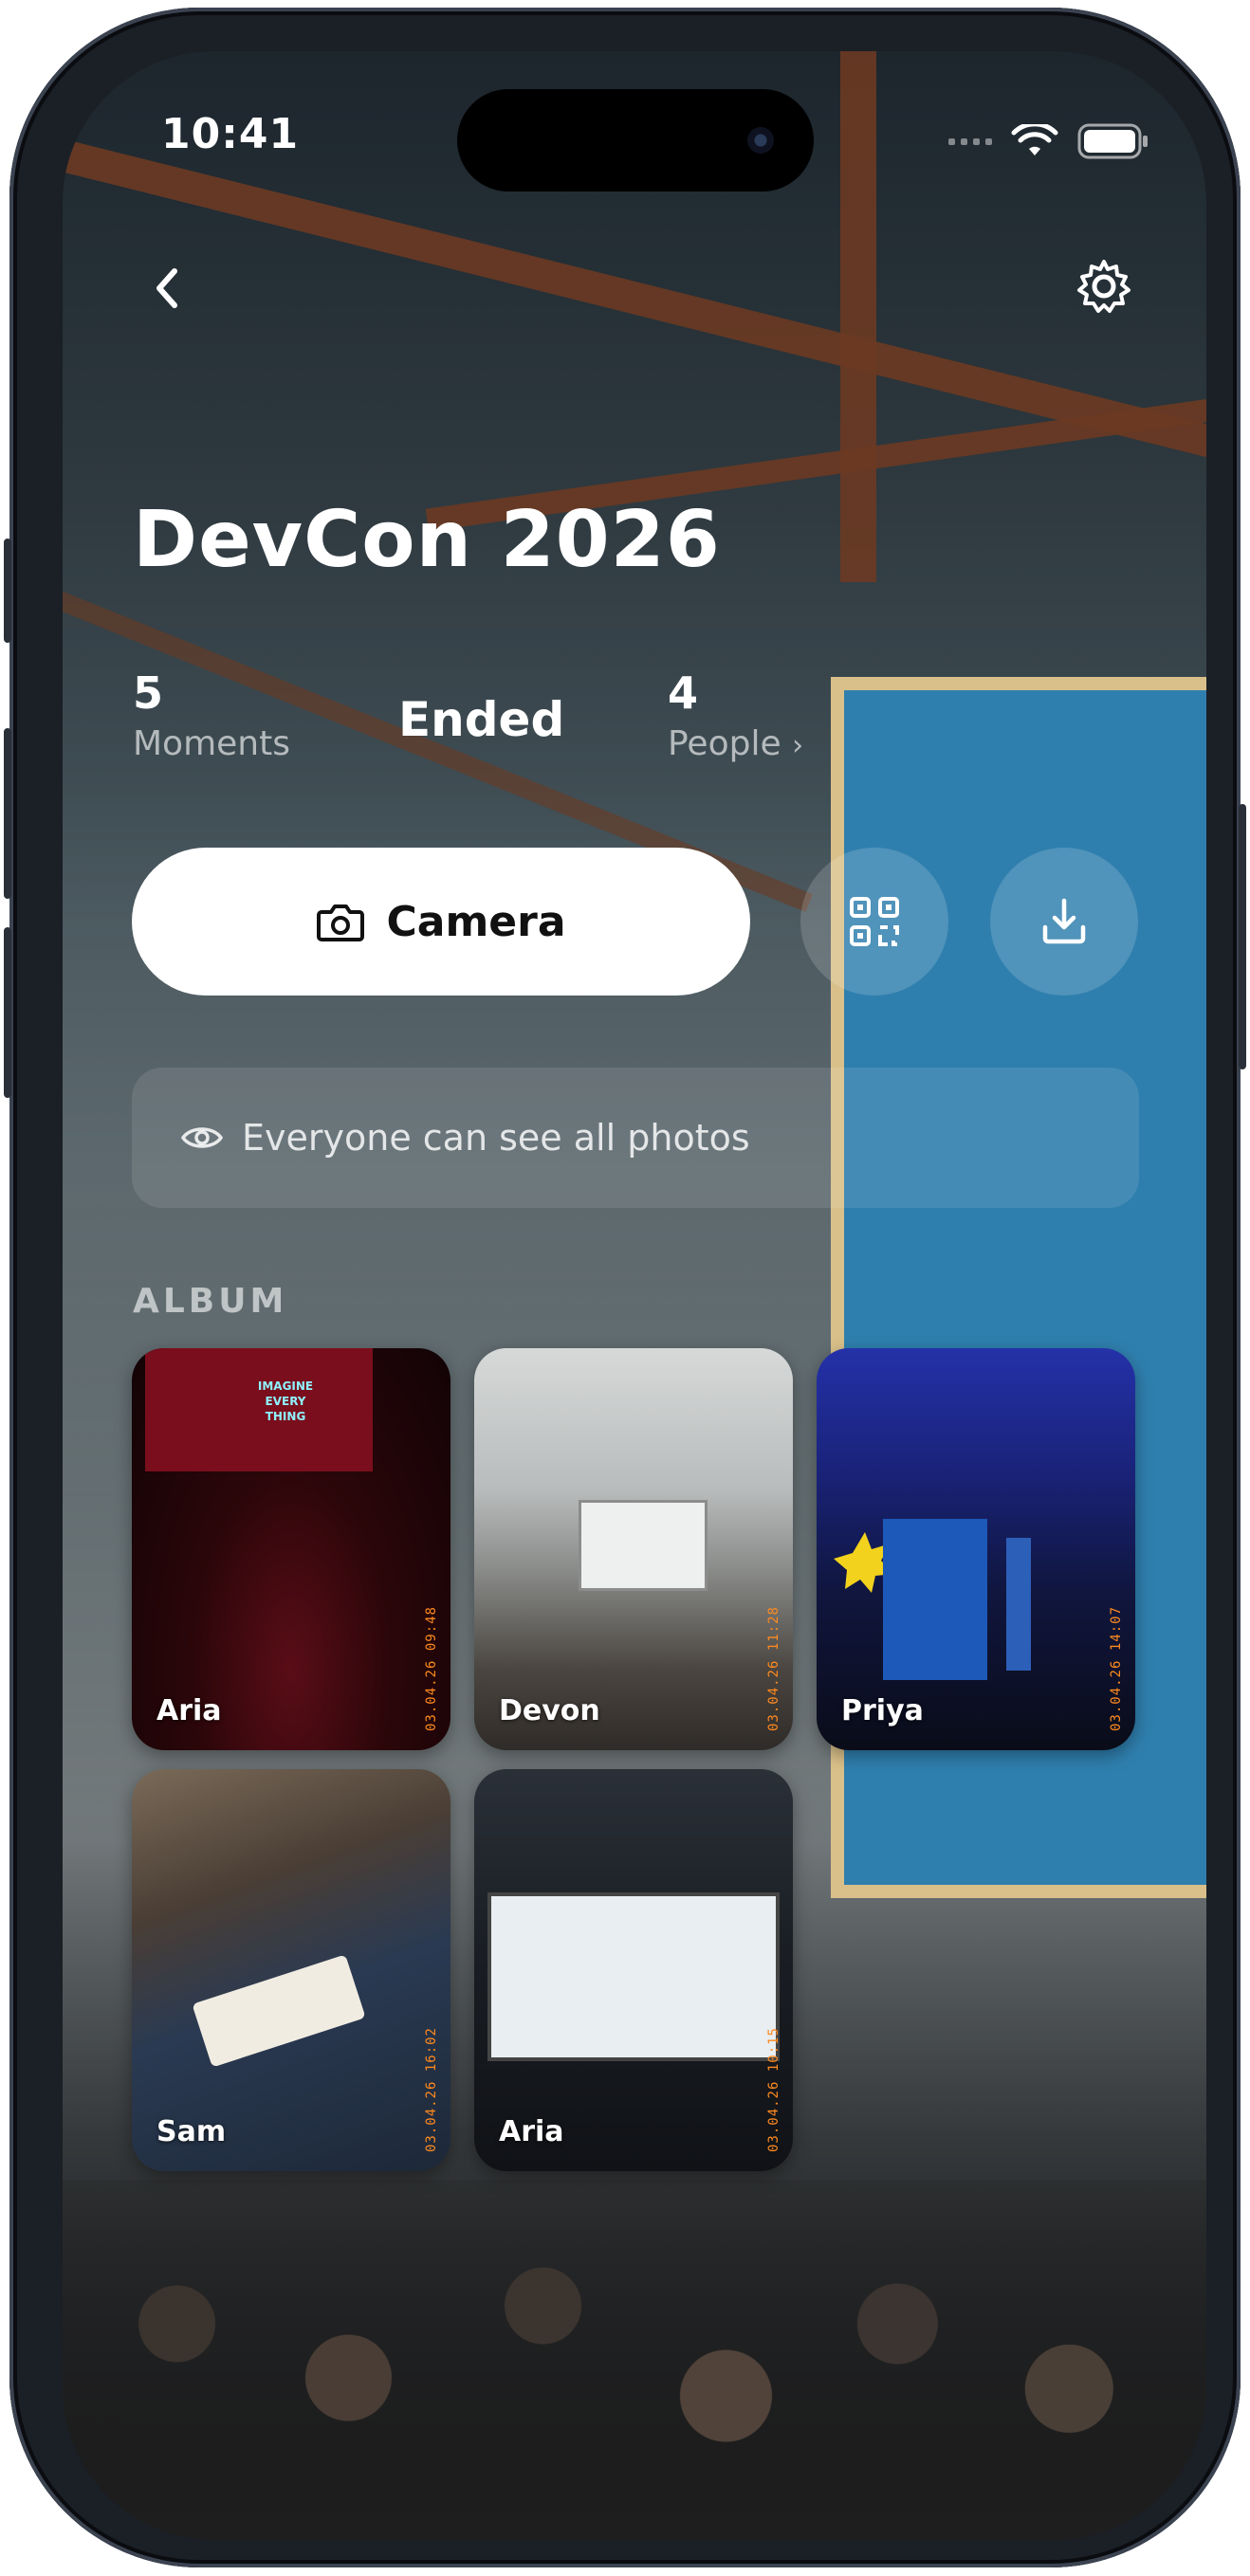 The image size is (1250, 2576). Describe the element at coordinates (431, 2089) in the screenshot. I see `photo-timestamp: 03.04.26 16:02` at that location.